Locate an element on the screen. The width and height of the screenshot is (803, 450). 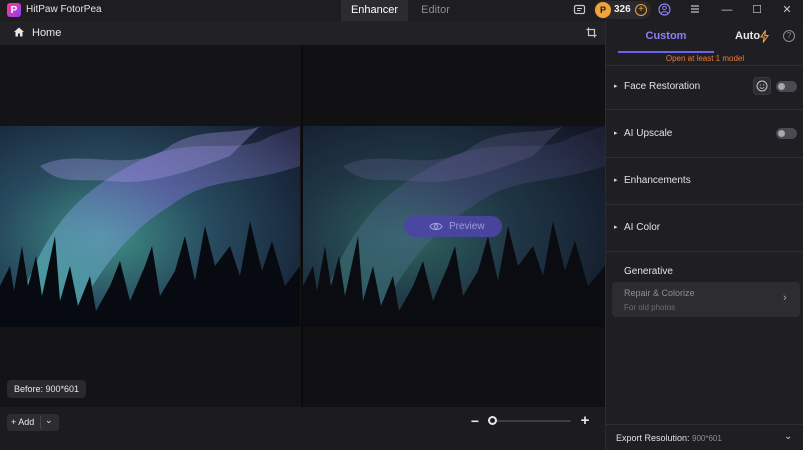
minimize-icon: — is located at coordinates (727, 10).